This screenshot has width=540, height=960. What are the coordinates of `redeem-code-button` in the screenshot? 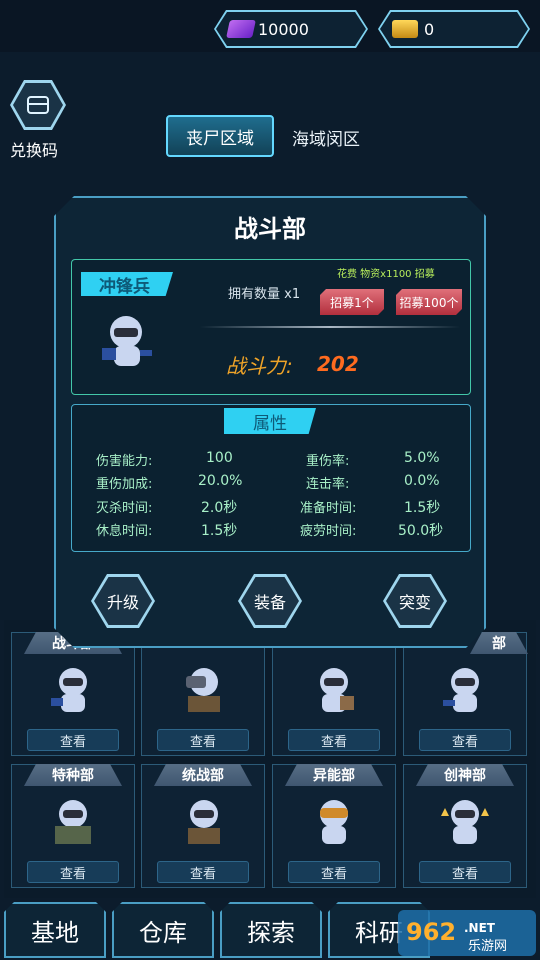 It's located at (39, 105).